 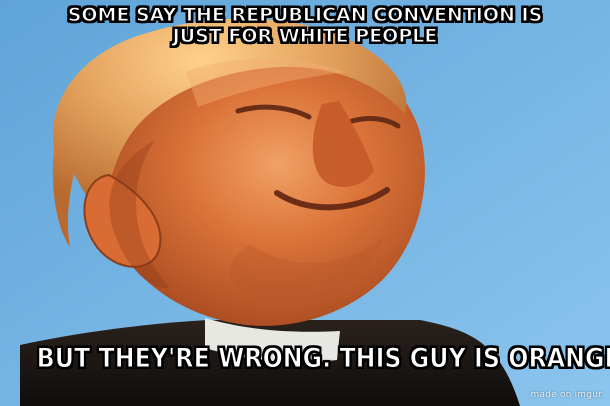 What do you see at coordinates (566, 395) in the screenshot?
I see `imgur-watermark: made on imgur` at bounding box center [566, 395].